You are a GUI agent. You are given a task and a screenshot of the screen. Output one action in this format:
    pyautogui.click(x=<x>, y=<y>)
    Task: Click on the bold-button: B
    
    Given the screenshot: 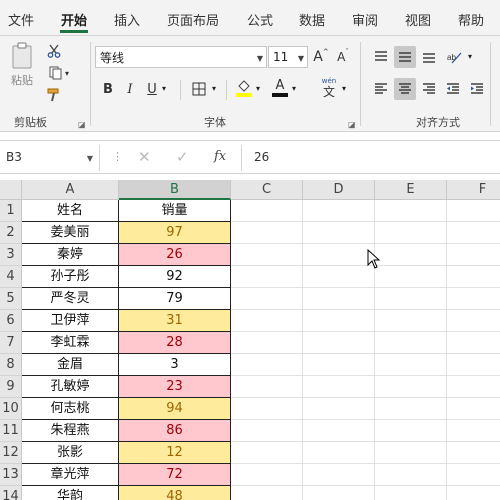 What is the action you would take?
    pyautogui.click(x=108, y=89)
    